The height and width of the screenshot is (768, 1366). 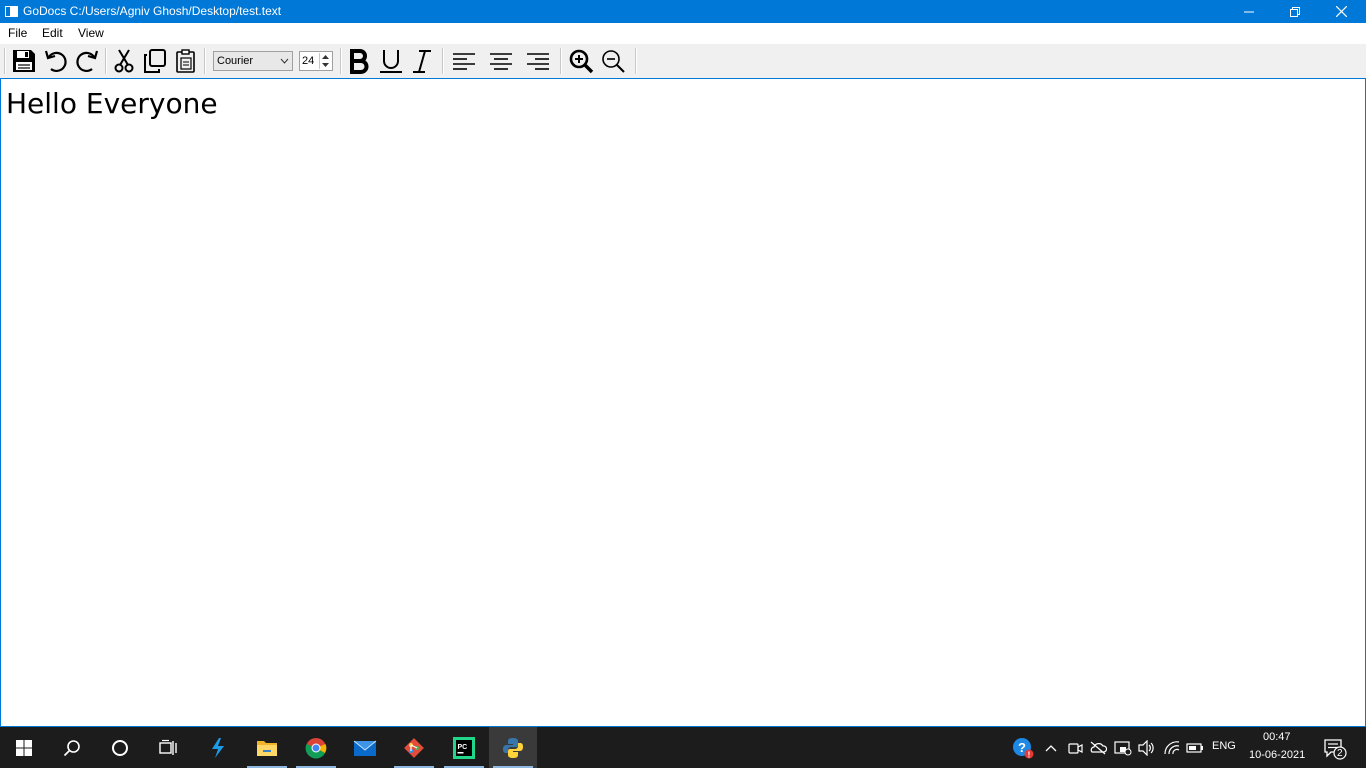 What do you see at coordinates (112, 104) in the screenshot?
I see `editor-content: Hello Everyone` at bounding box center [112, 104].